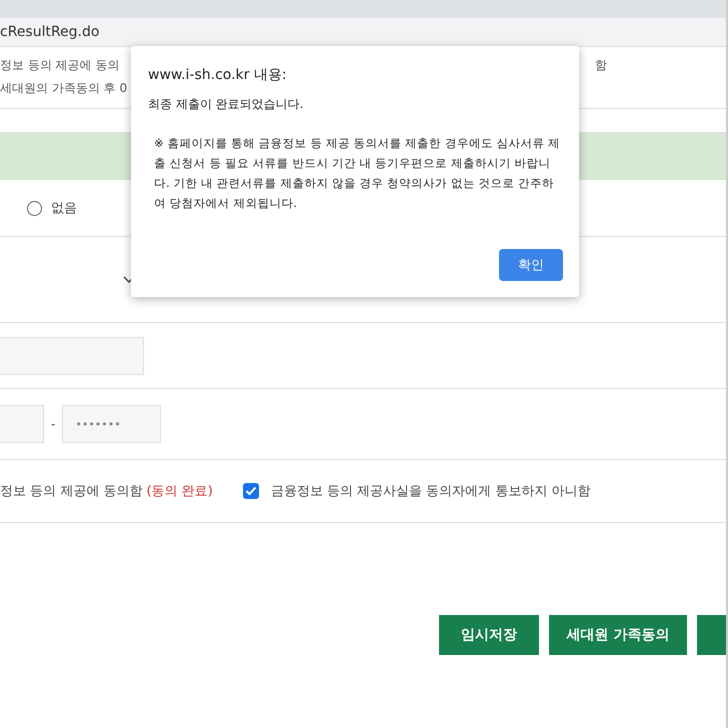  I want to click on notice-text: 함, so click(601, 65).